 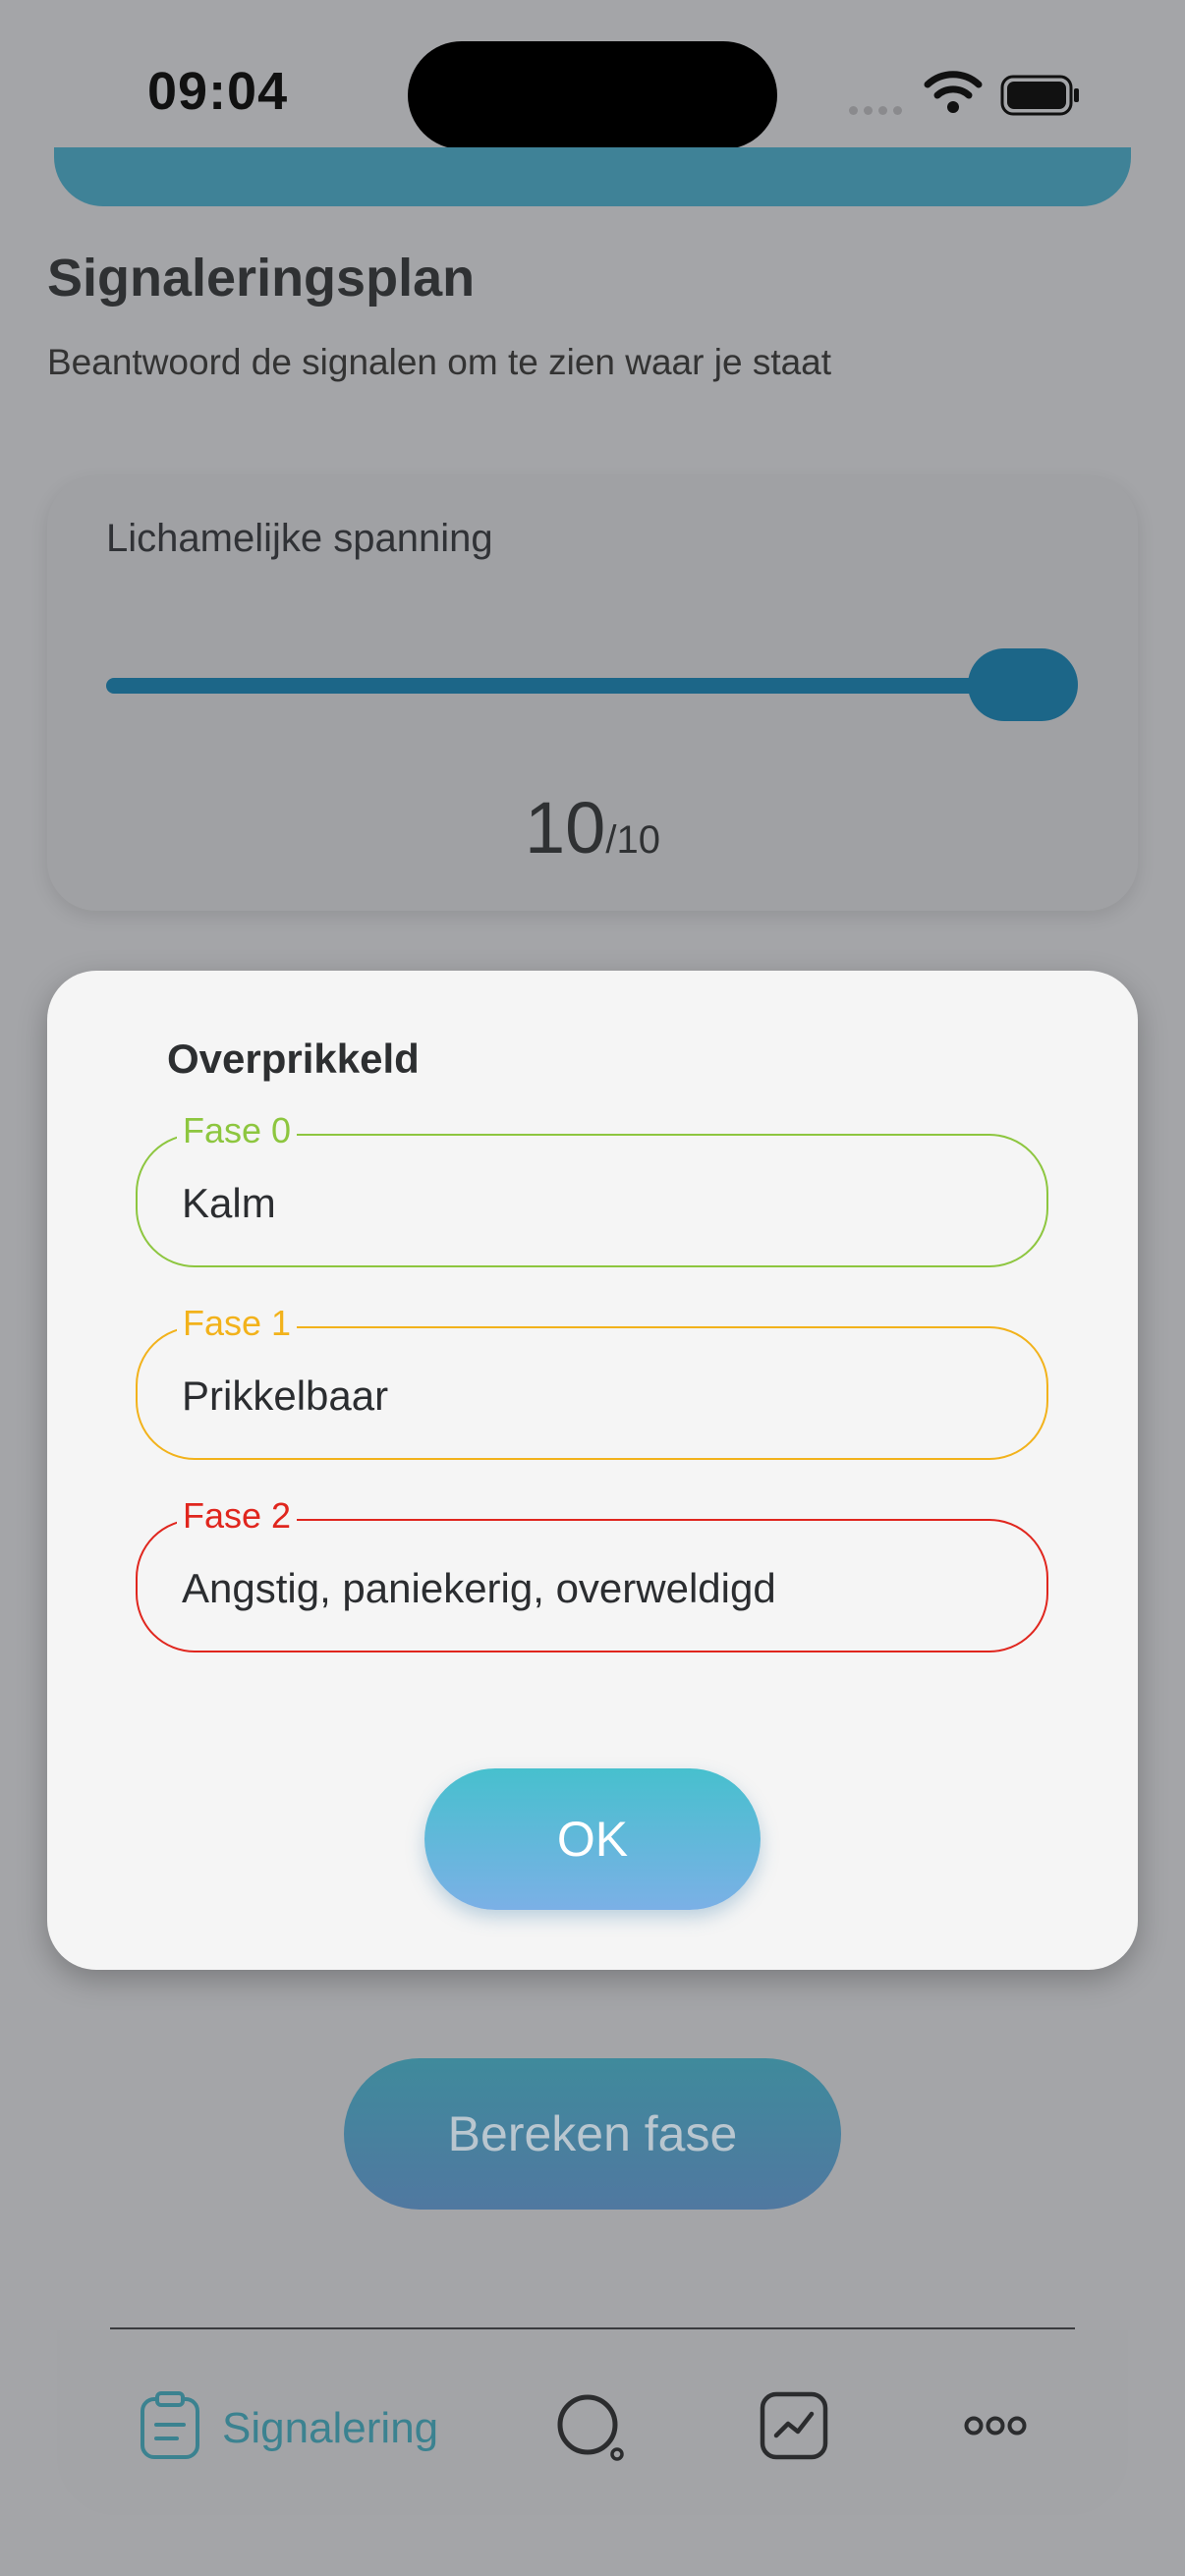 I want to click on phase-text-0: Kalm, so click(x=229, y=1203).